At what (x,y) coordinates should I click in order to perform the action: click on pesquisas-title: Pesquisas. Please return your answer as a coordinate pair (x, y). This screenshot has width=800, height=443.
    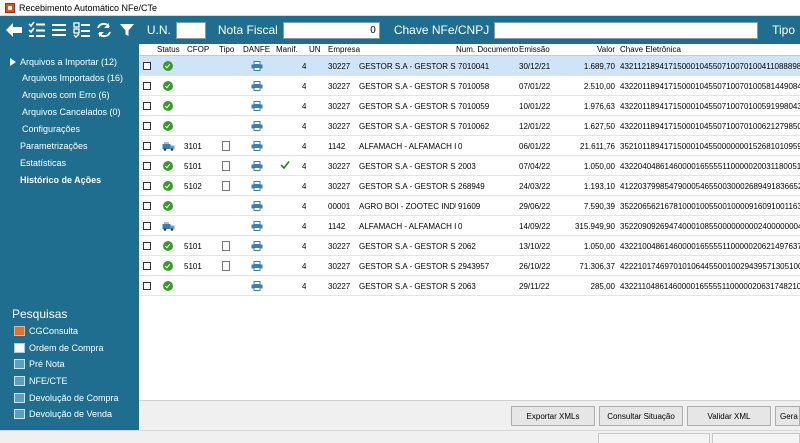
    Looking at the image, I should click on (40, 314).